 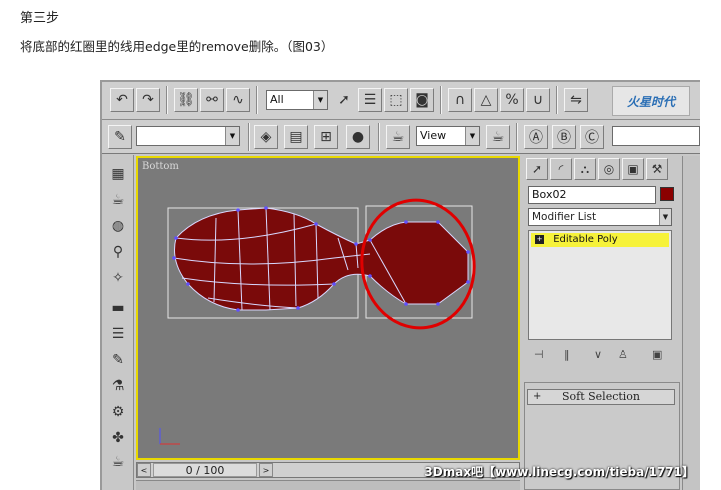 I want to click on configure-sets-icon: ▣, so click(x=657, y=354).